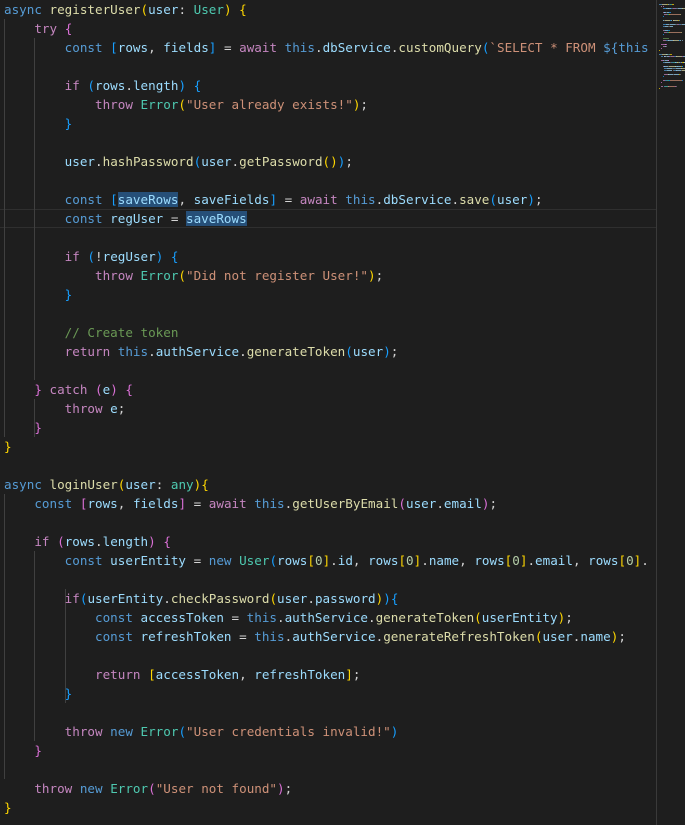 The width and height of the screenshot is (685, 825). I want to click on code-line: throw Error("User already exists!");, so click(186, 104).